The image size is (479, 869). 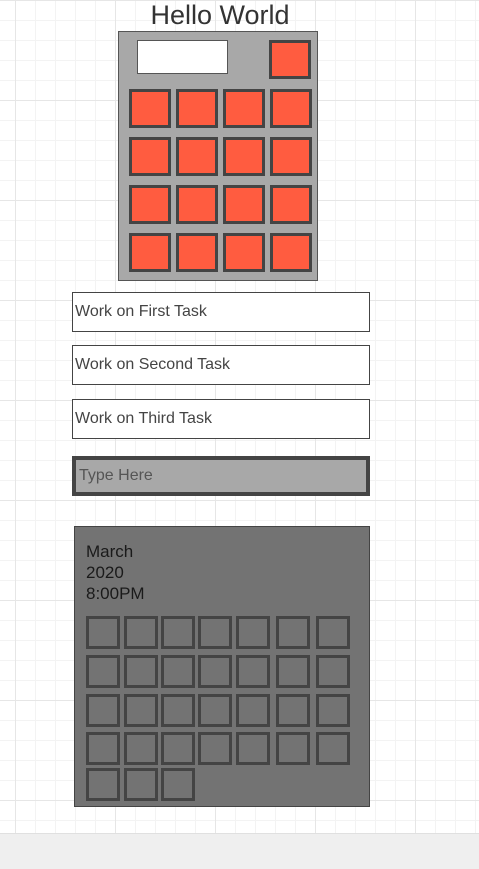 What do you see at coordinates (220, 15) in the screenshot?
I see `page-title: Hello World` at bounding box center [220, 15].